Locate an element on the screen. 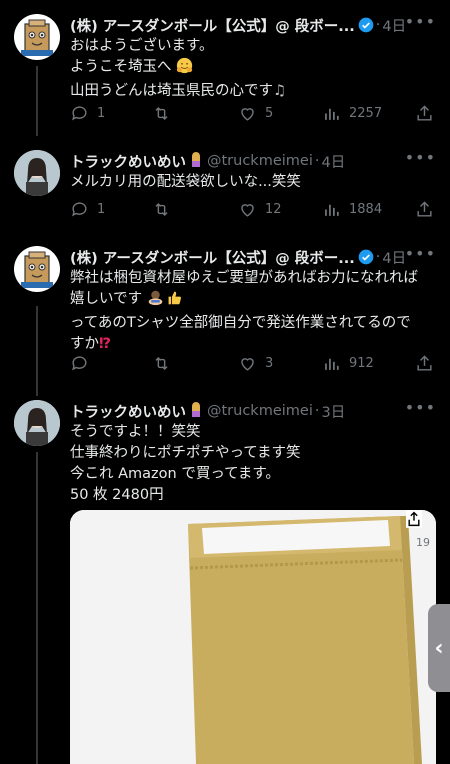 The height and width of the screenshot is (764, 450). tweet-text: メルカリ用の配送袋欲しいな...笑笑 is located at coordinates (185, 182).